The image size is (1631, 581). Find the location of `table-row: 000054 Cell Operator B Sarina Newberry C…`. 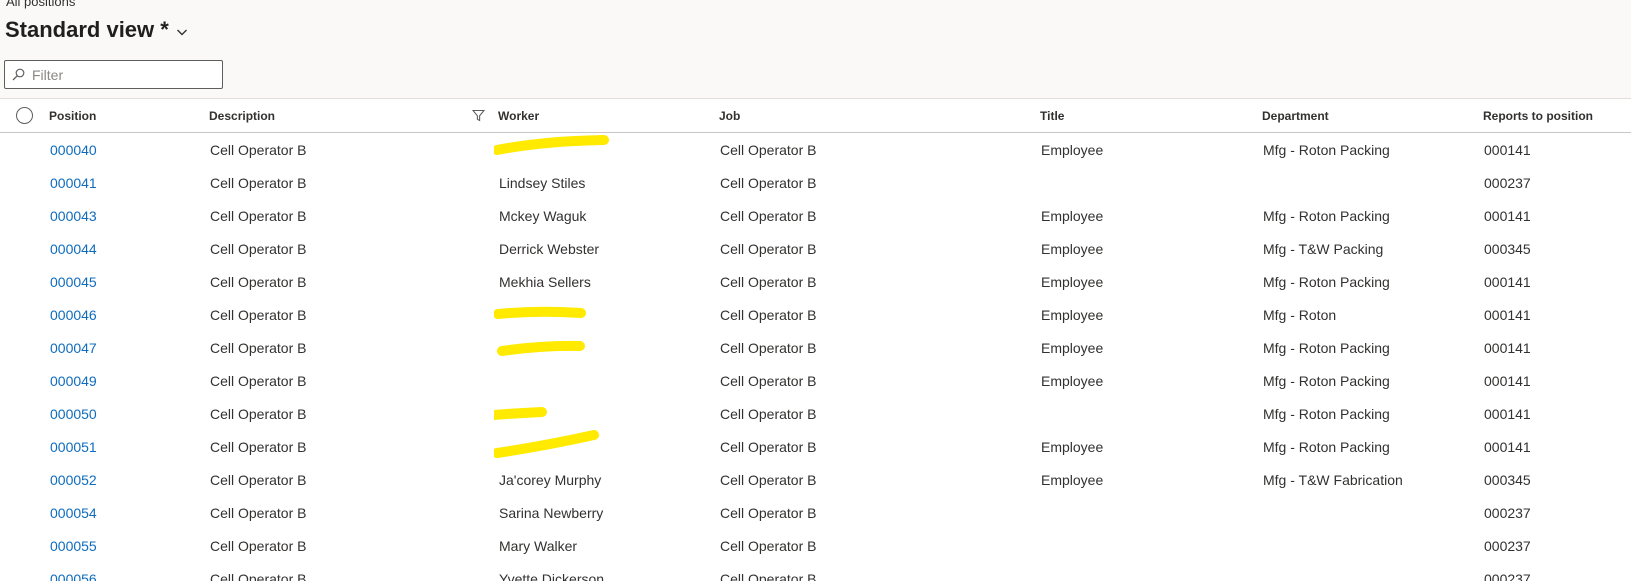

table-row: 000054 Cell Operator B Sarina Newberry C… is located at coordinates (815, 512).